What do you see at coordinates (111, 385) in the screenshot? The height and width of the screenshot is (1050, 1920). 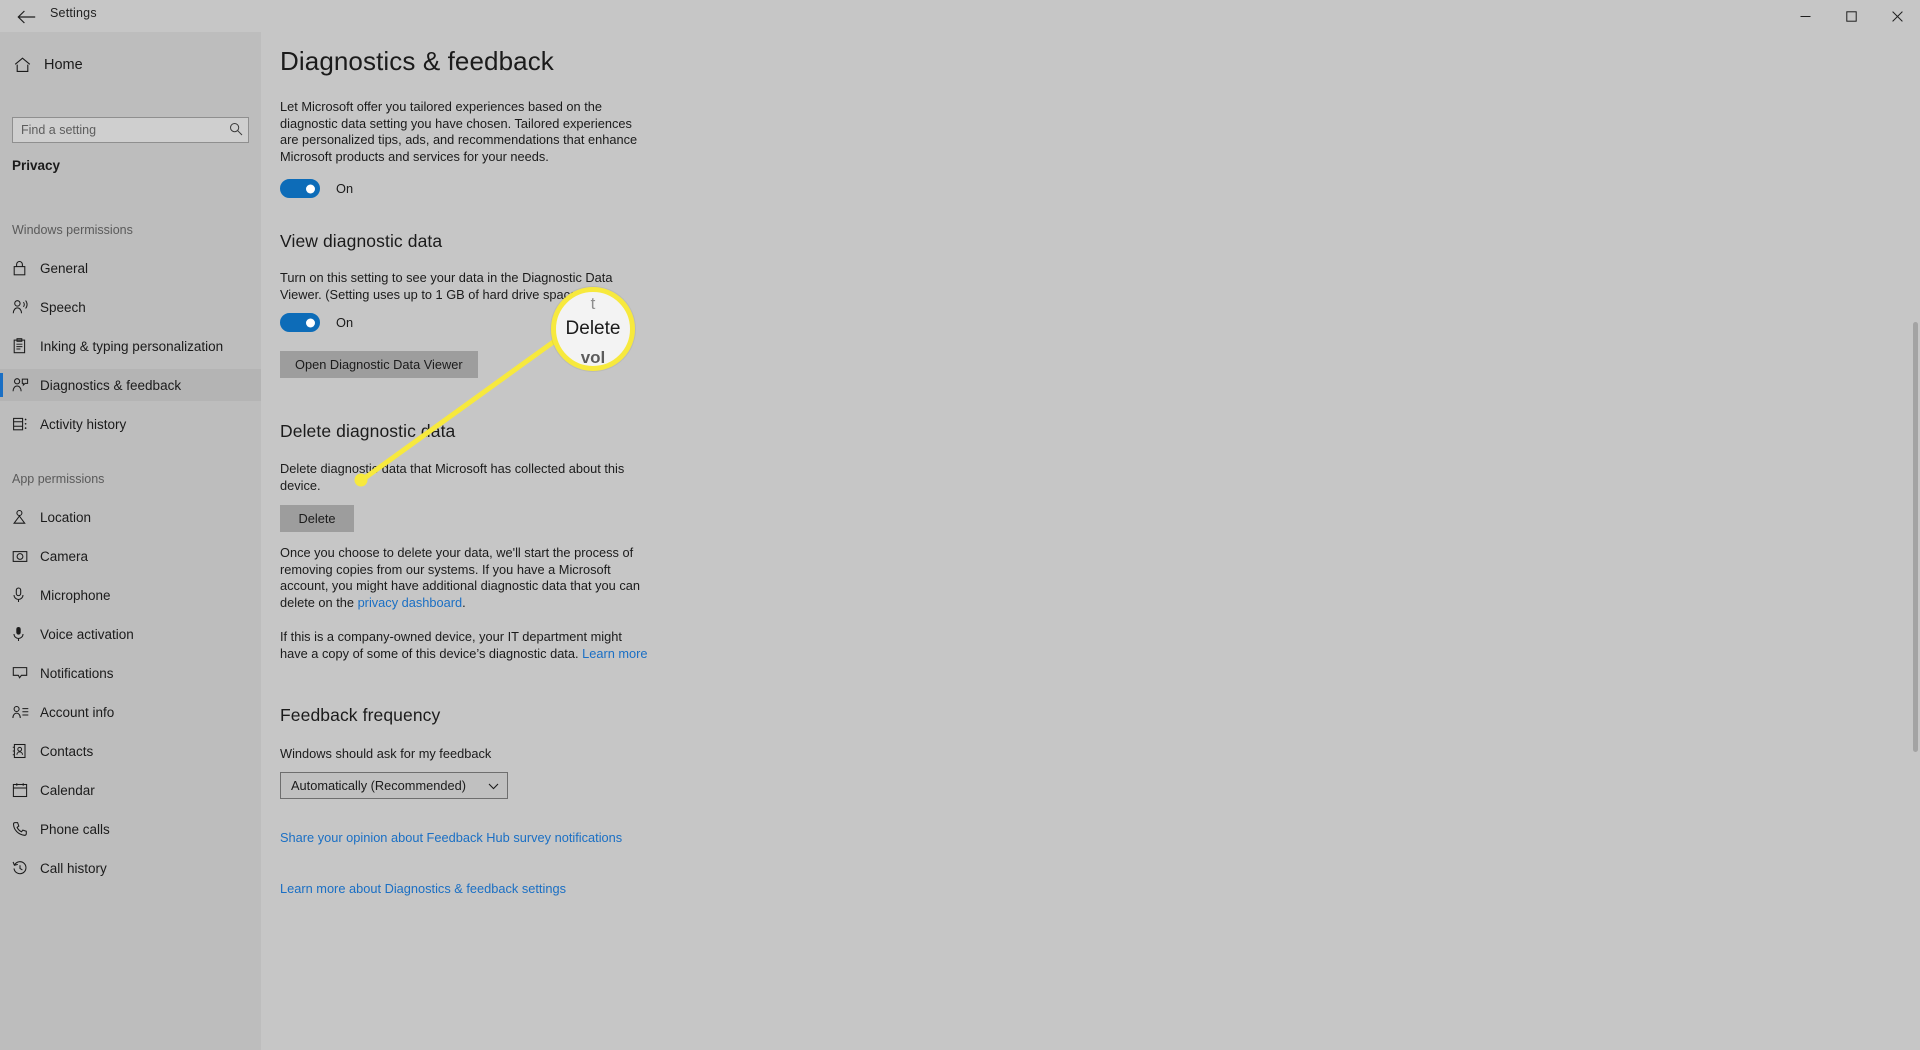 I see `sidebar-item-label: Diagnostics & feedback` at bounding box center [111, 385].